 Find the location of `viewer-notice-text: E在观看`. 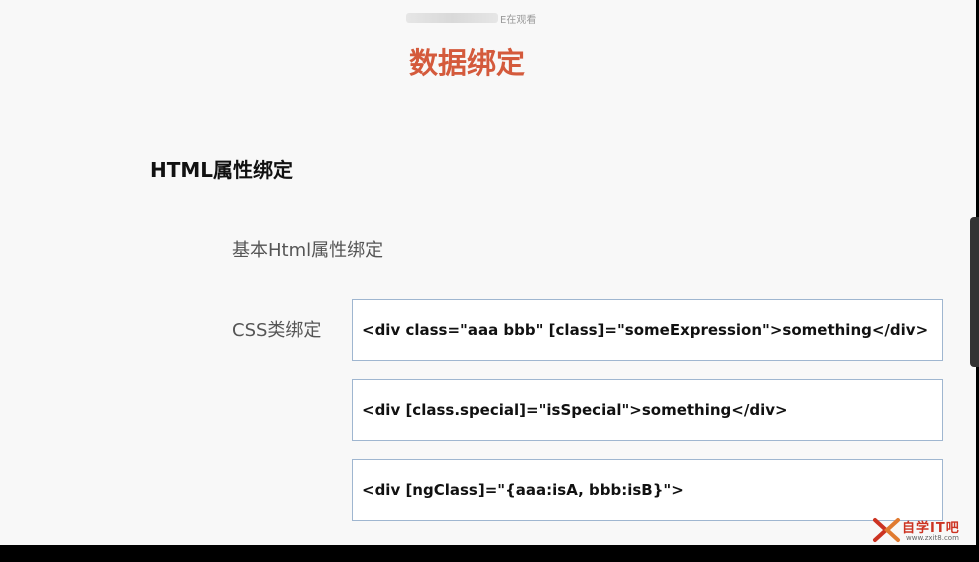

viewer-notice-text: E在观看 is located at coordinates (518, 20).